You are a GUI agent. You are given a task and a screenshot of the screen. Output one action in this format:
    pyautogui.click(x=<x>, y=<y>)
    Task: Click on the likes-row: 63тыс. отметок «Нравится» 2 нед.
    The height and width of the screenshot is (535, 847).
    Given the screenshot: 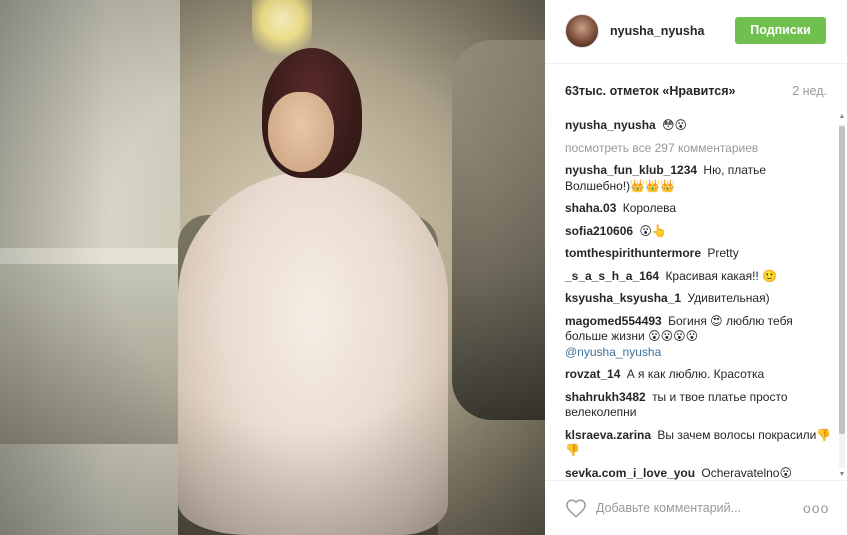 What is the action you would take?
    pyautogui.click(x=696, y=92)
    